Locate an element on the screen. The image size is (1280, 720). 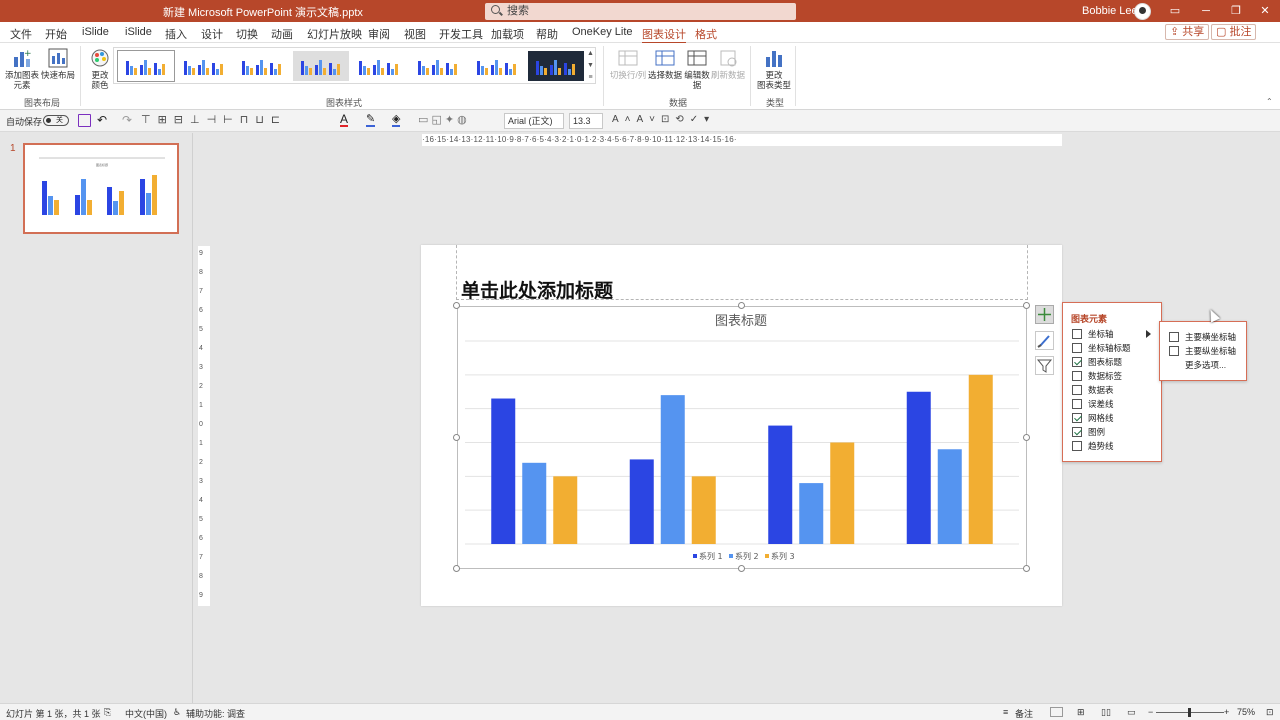
resize-handle-tr is located at coordinates (1026, 305).